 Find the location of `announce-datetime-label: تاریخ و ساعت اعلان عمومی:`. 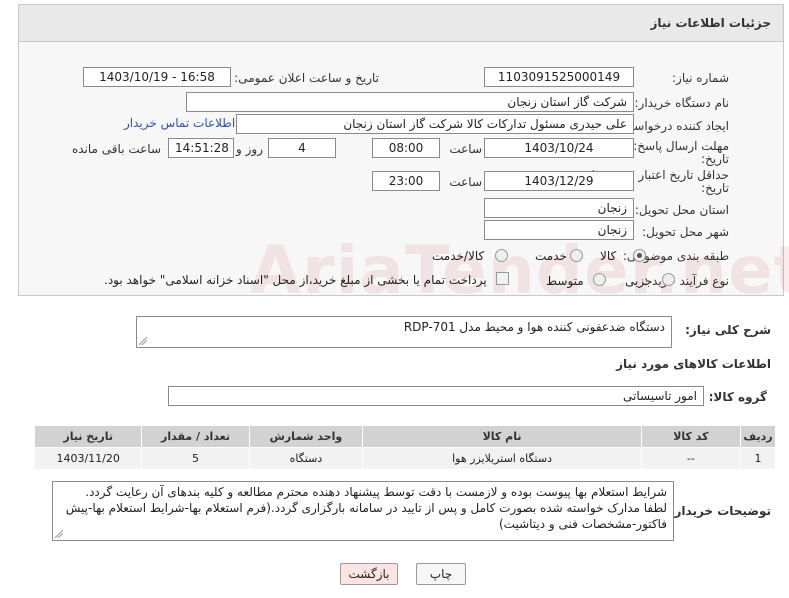

announce-datetime-label: تاریخ و ساعت اعلان عمومی: is located at coordinates (306, 78).